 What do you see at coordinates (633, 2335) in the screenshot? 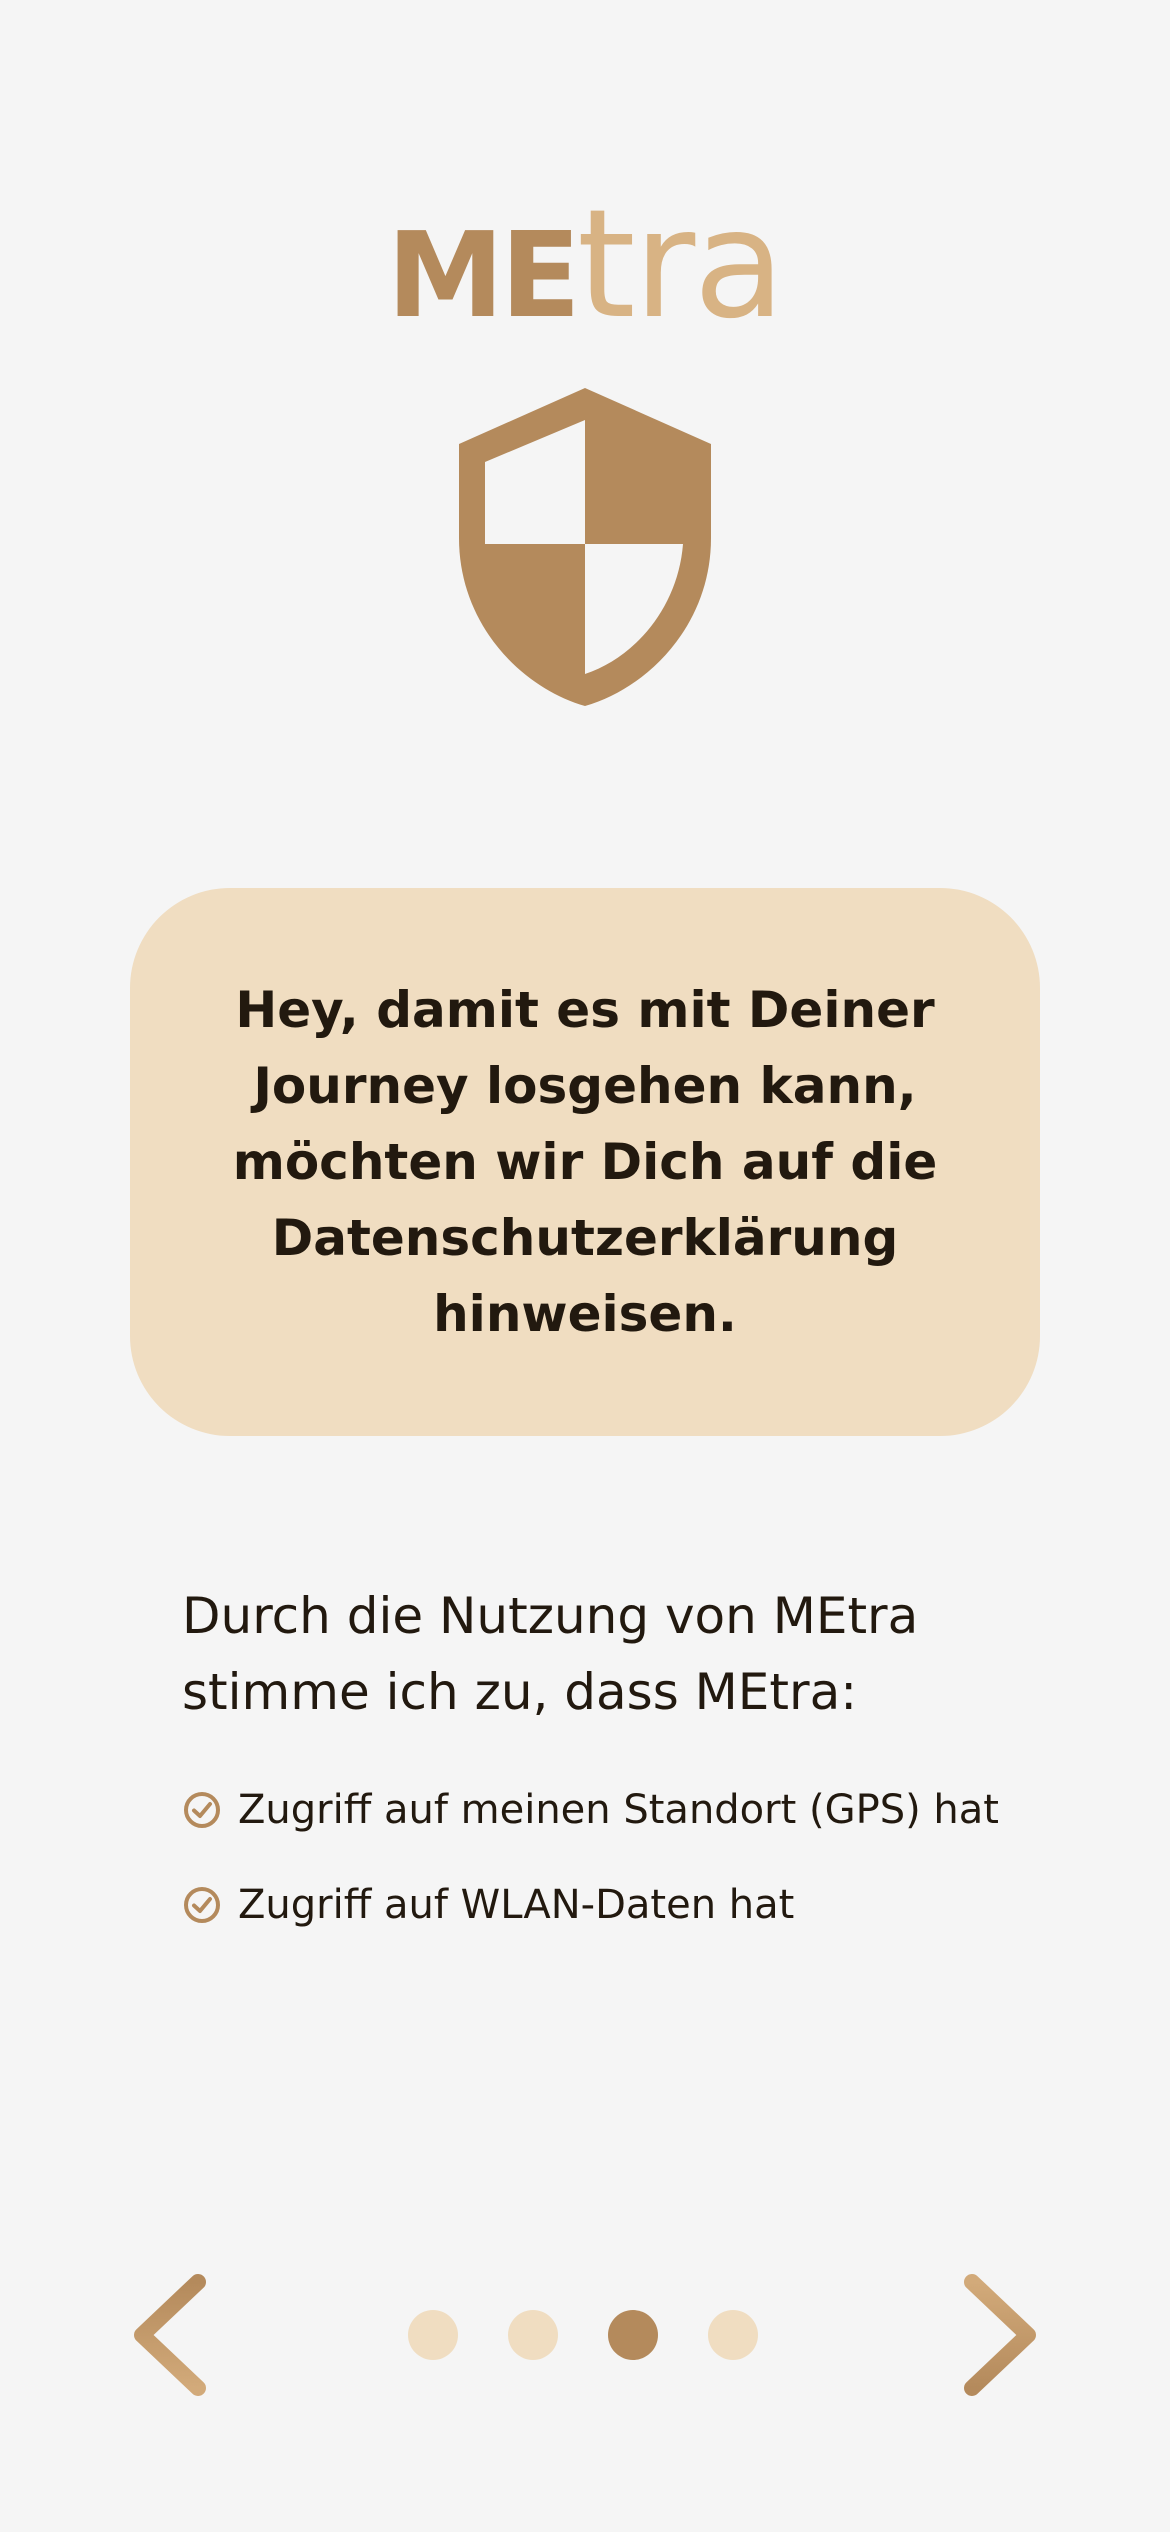
I see `page-dot-3-active` at bounding box center [633, 2335].